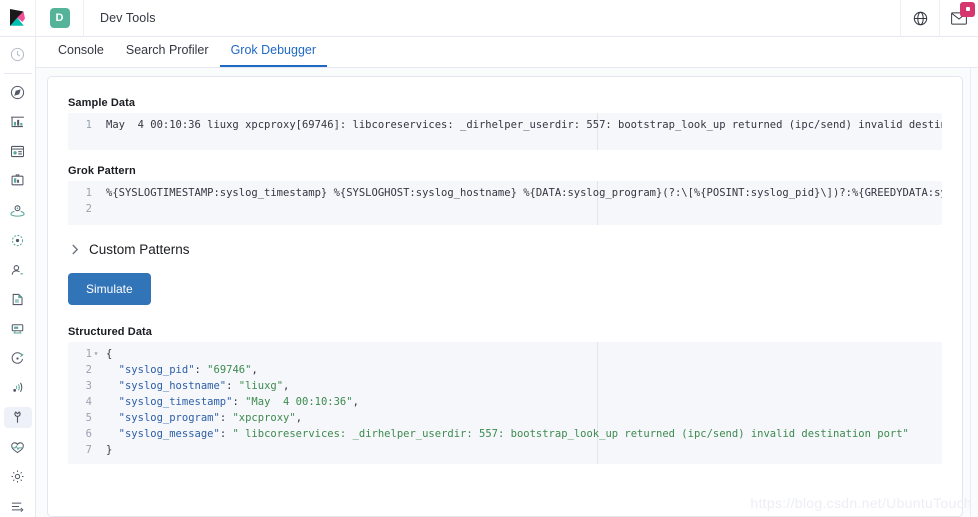 The image size is (978, 517). I want to click on sample-data-gutter: 1, so click(83, 131).